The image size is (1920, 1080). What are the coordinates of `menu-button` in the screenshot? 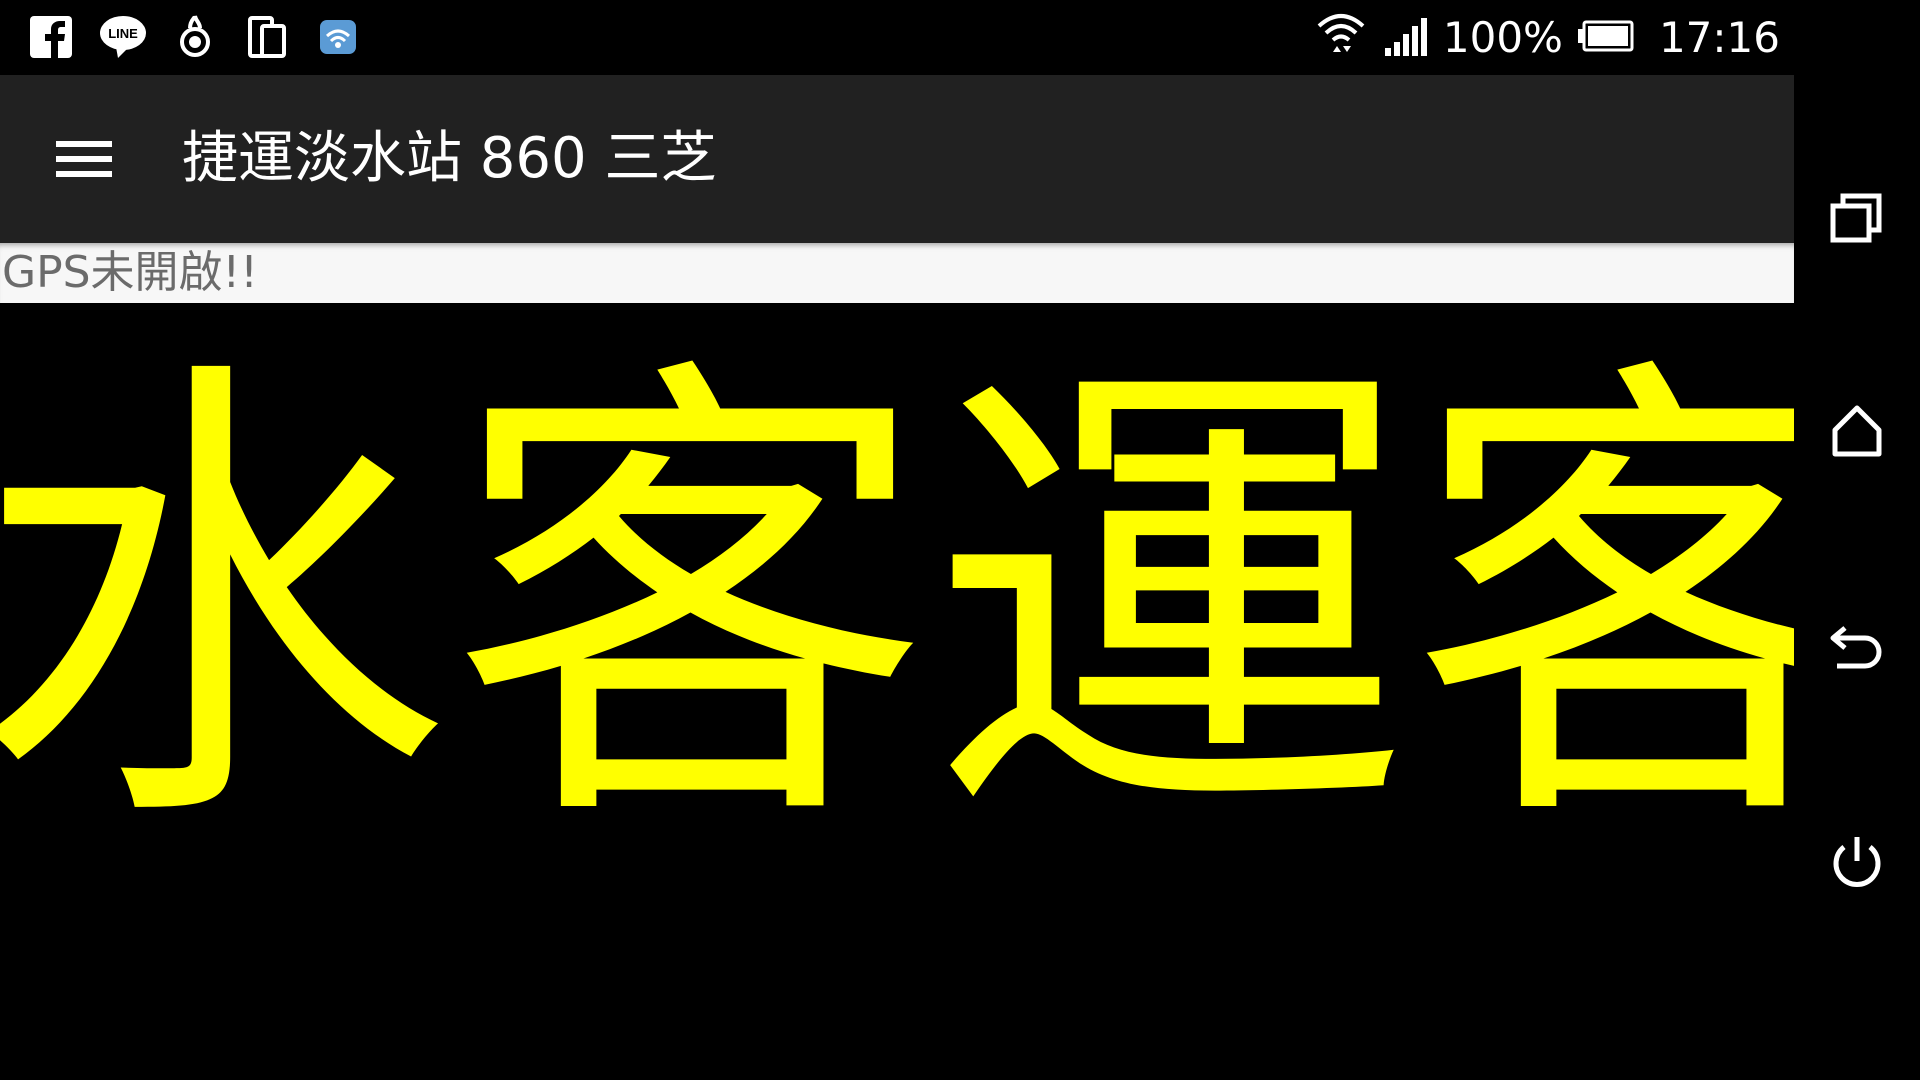 It's located at (84, 159).